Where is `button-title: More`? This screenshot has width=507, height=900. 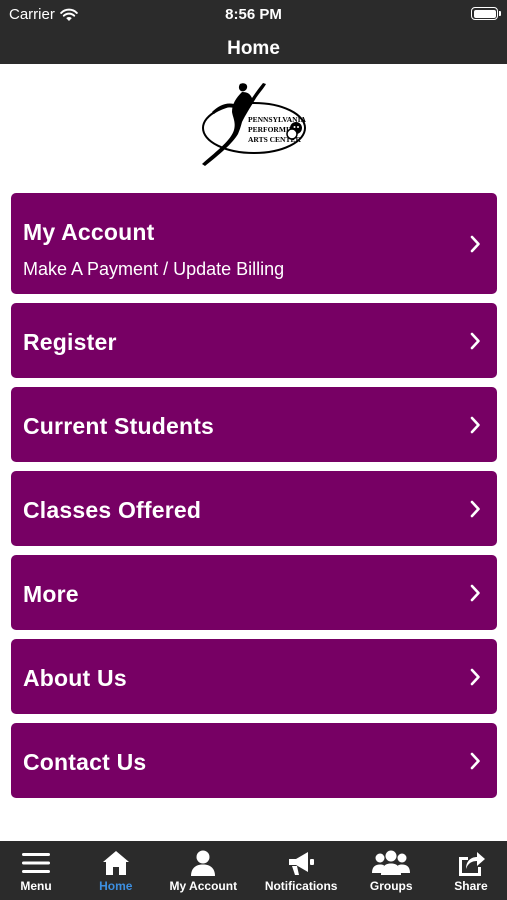
button-title: More is located at coordinates (51, 594).